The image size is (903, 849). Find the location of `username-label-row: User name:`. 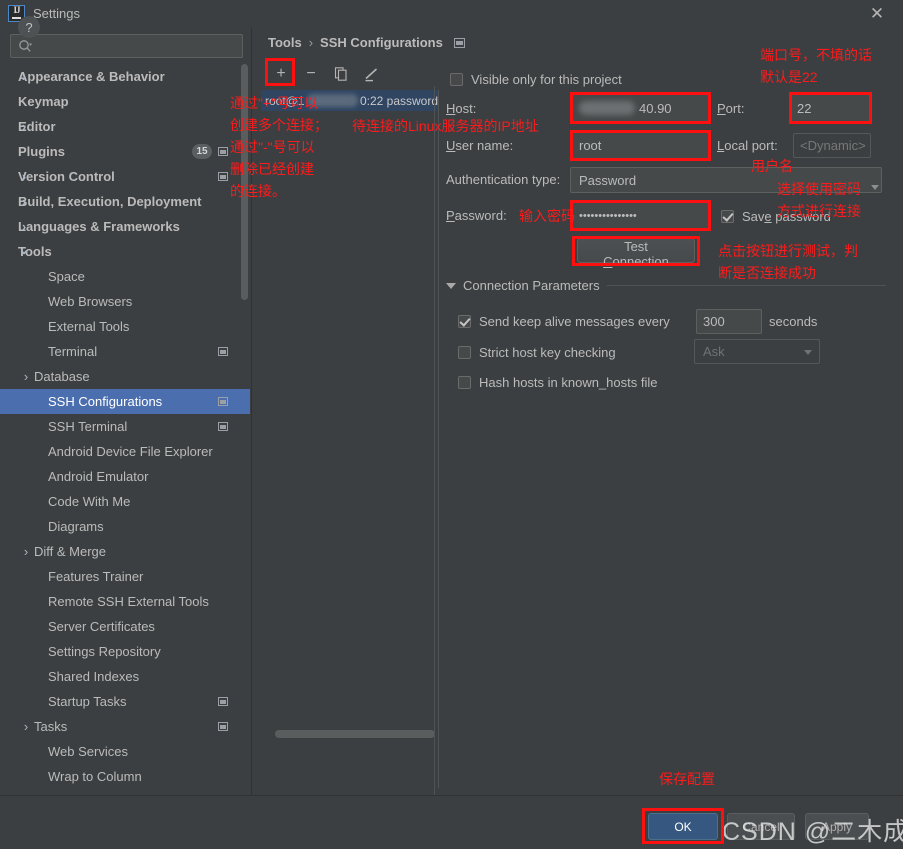

username-label-row: User name: is located at coordinates (479, 145).